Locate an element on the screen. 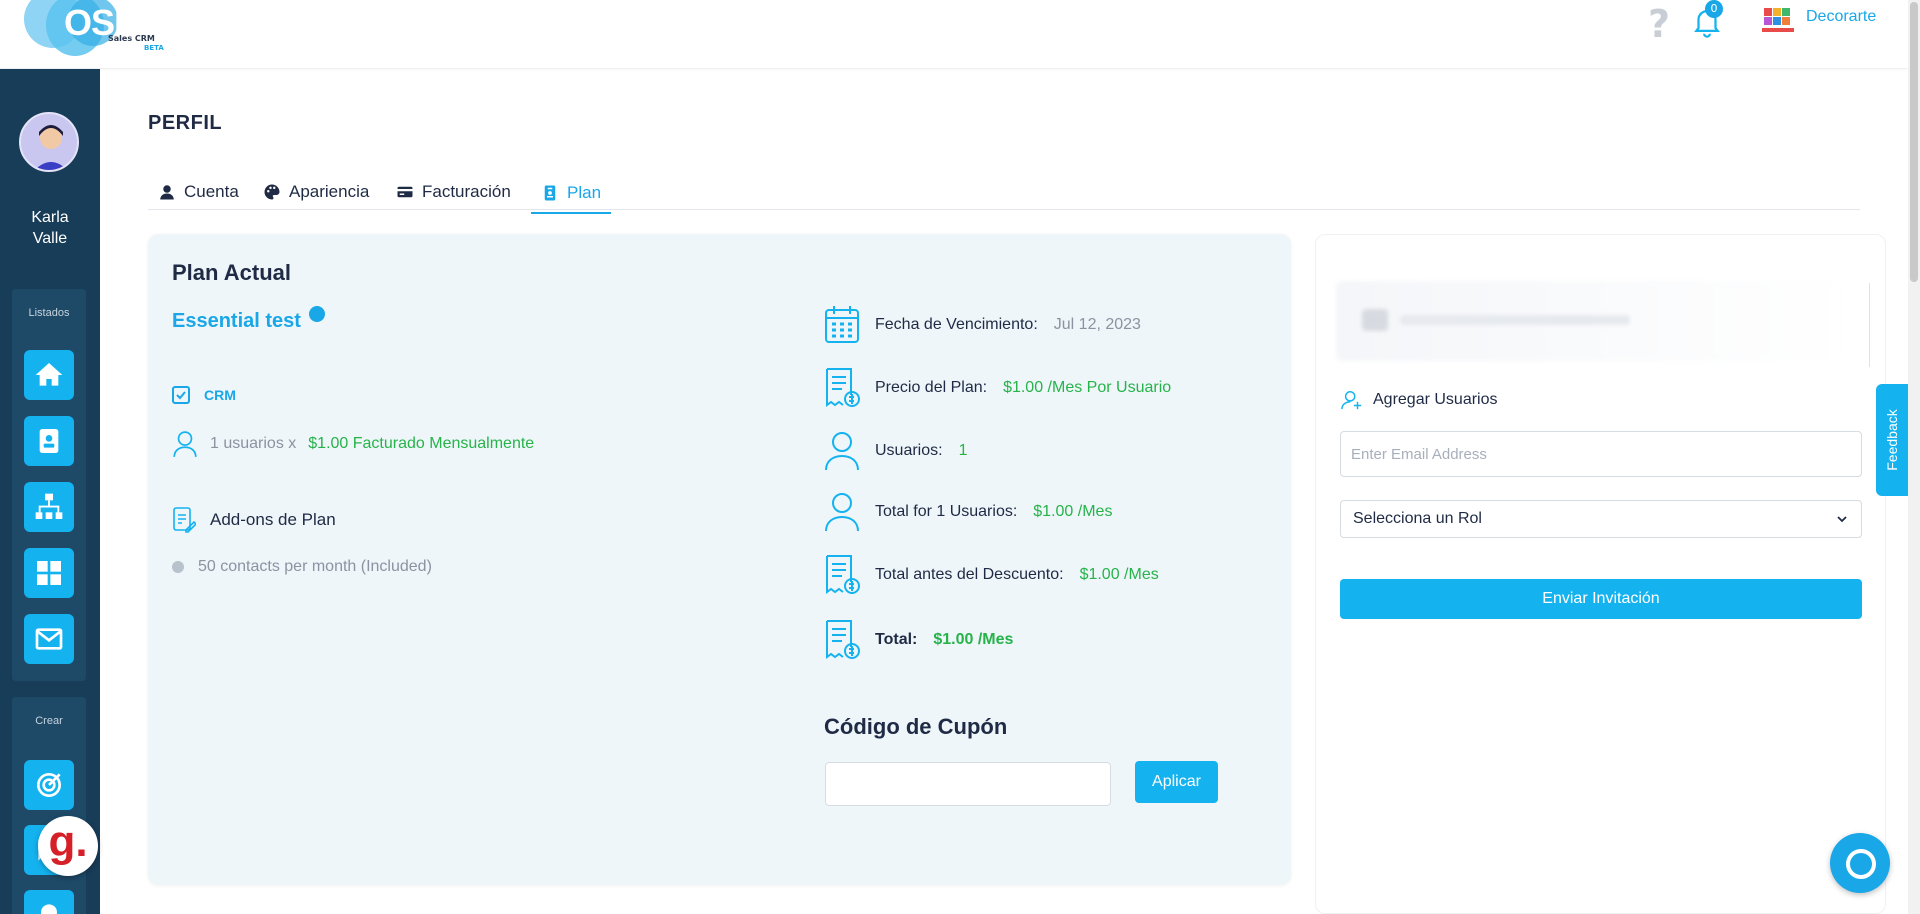 This screenshot has width=1920, height=914. listados-group: Listados is located at coordinates (49, 485).